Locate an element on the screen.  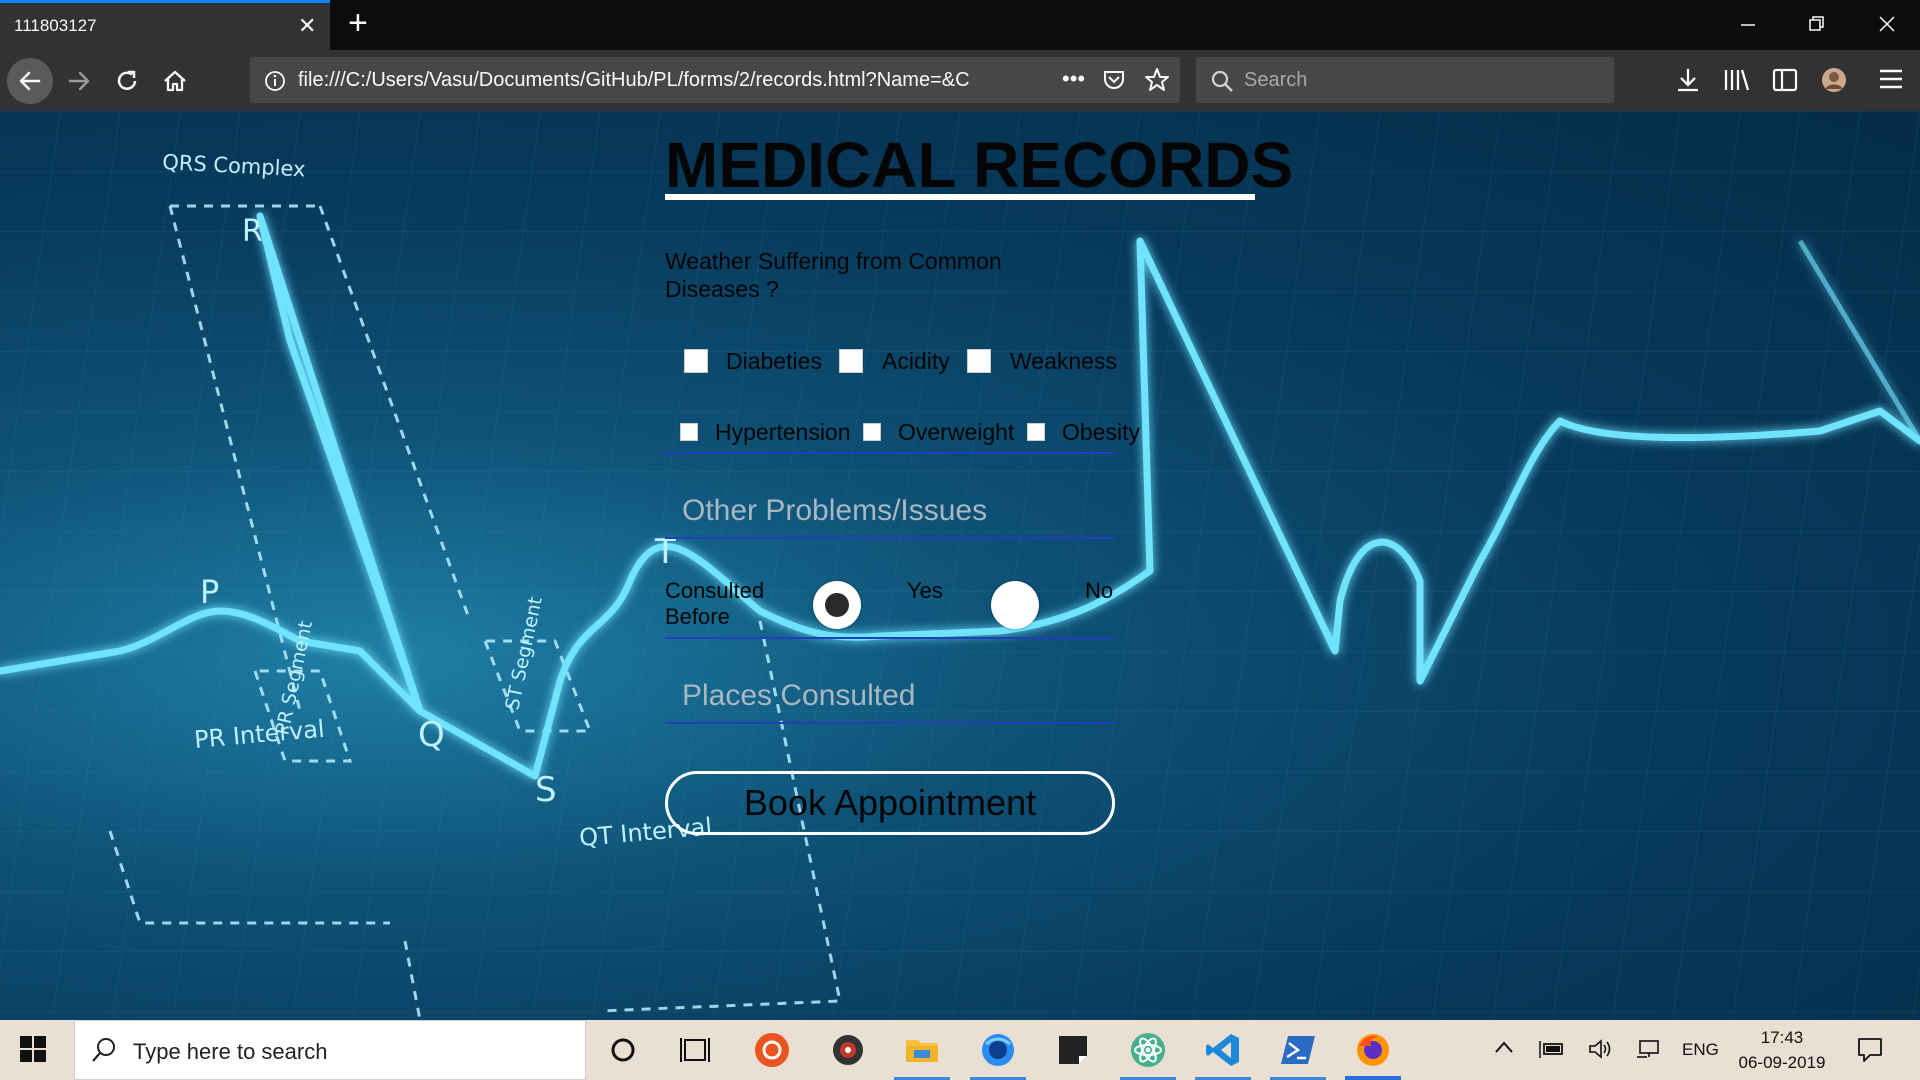
radio-label-yes: Yes is located at coordinates (925, 590).